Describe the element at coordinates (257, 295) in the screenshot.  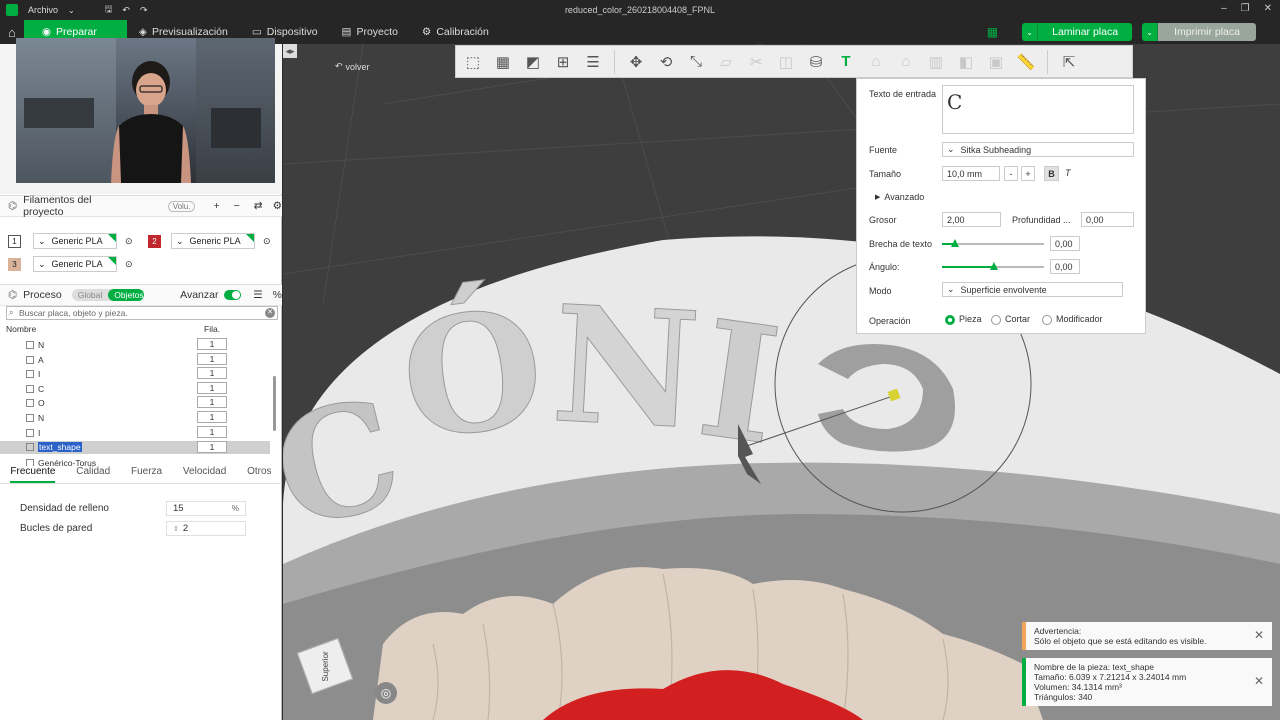
I see `list-icon: ☰` at that location.